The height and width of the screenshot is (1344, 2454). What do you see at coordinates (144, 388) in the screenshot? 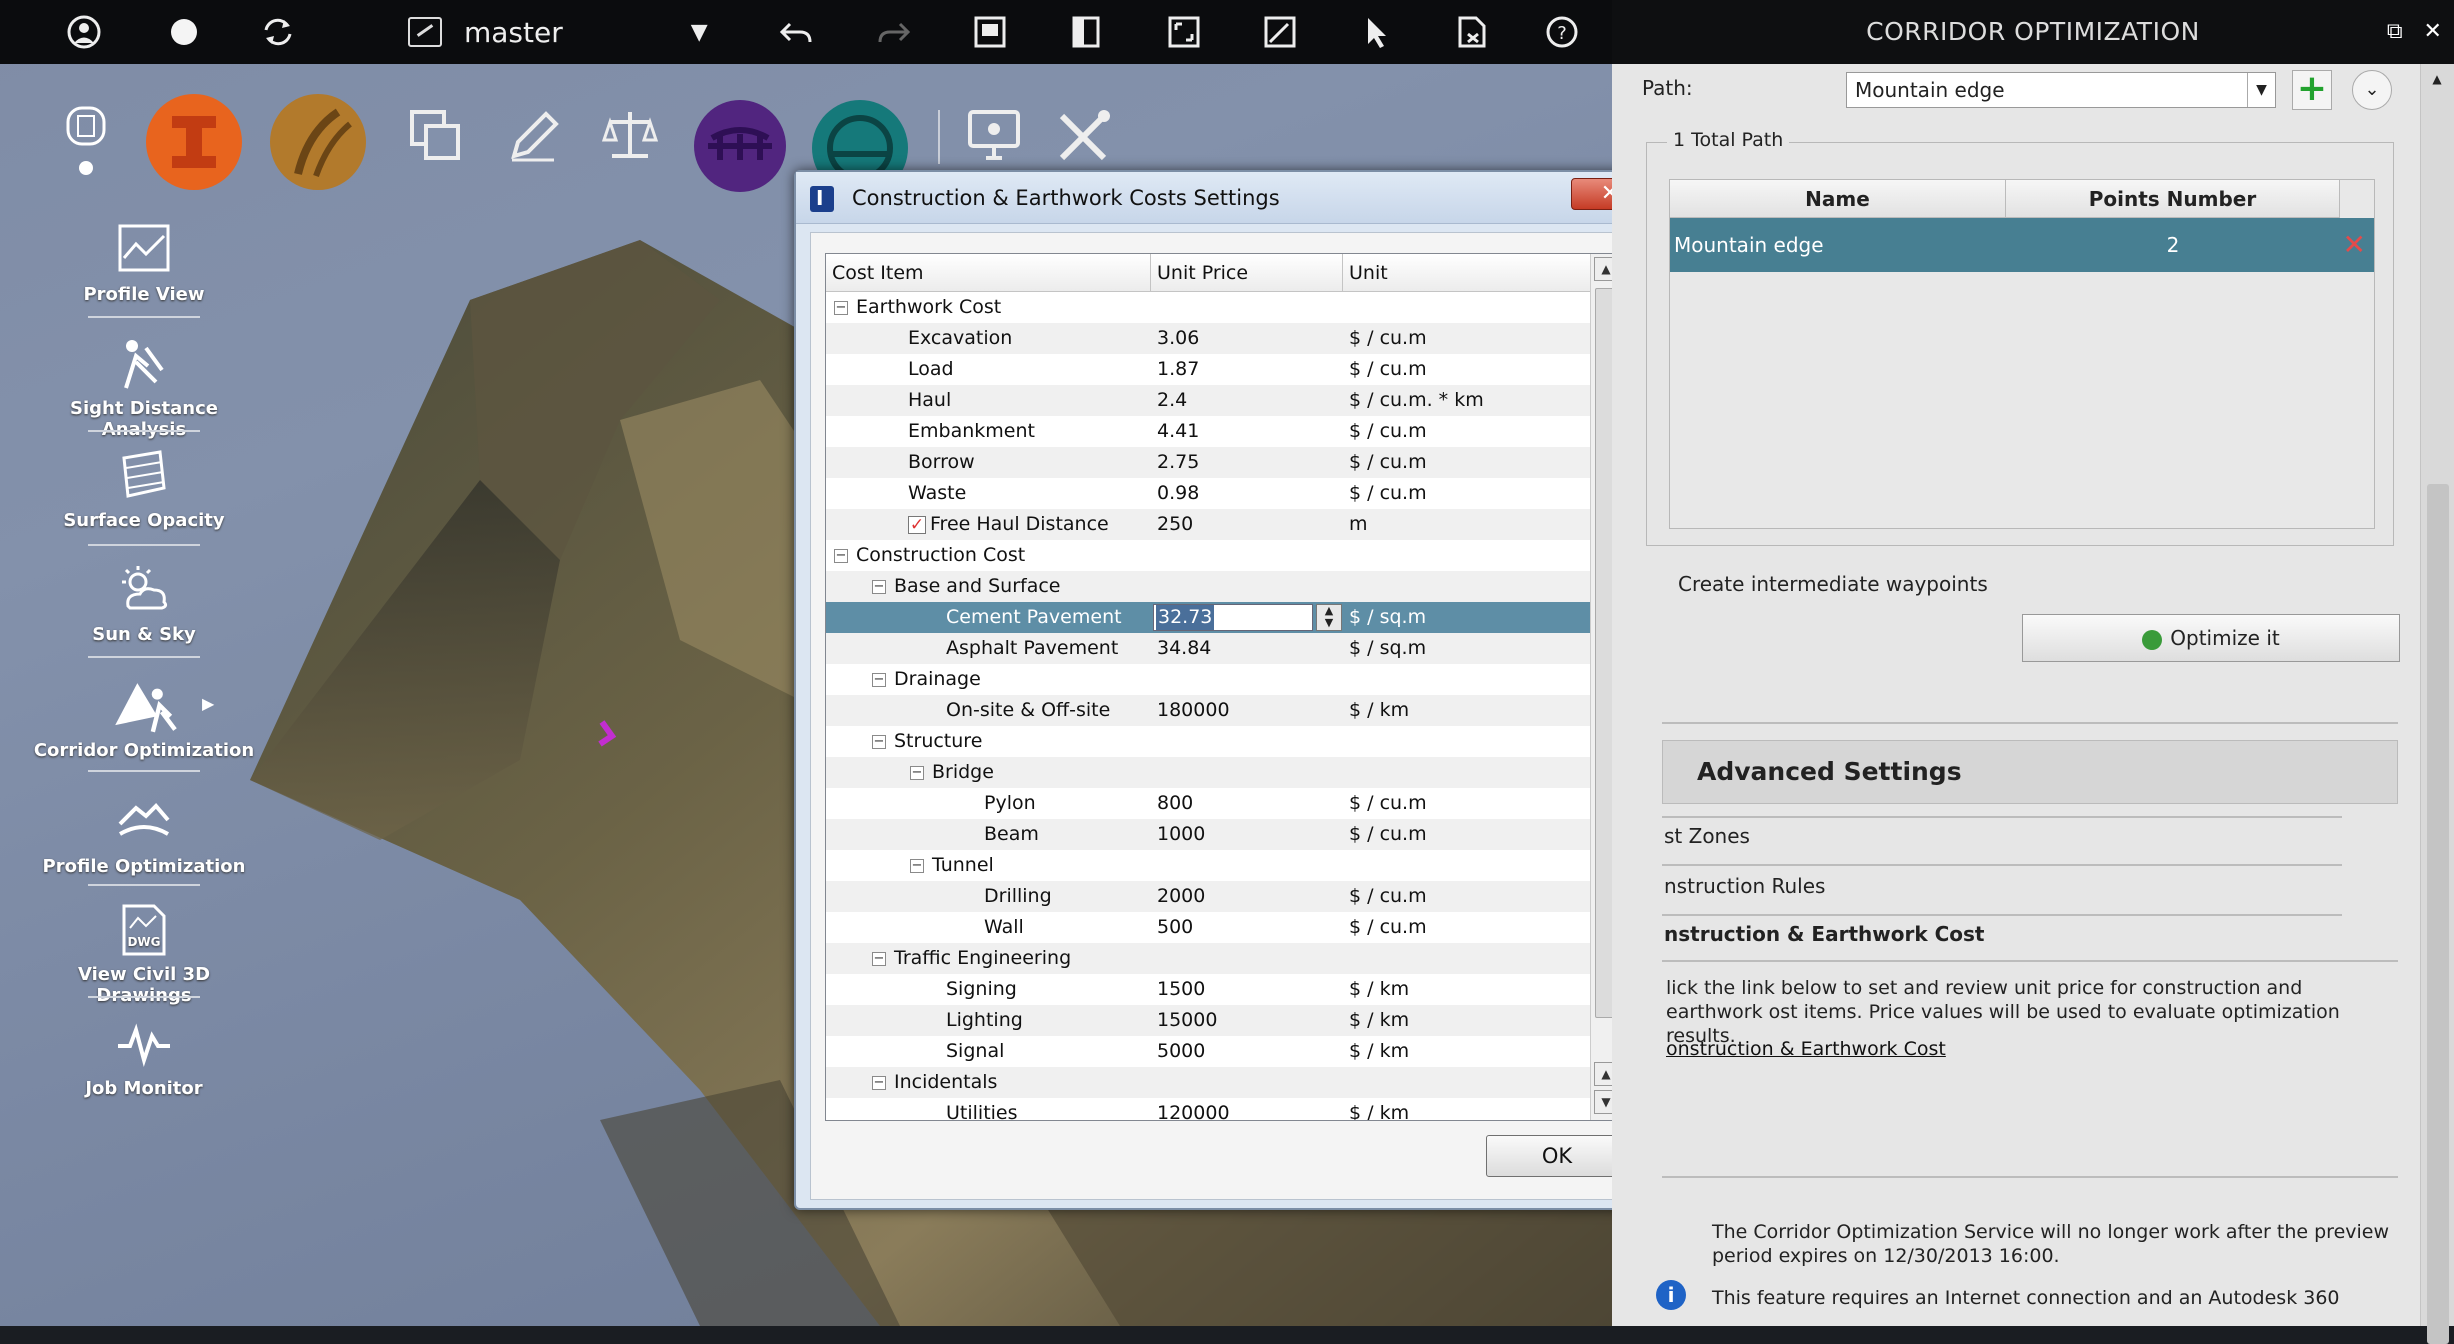
I see `nav-sight-distance-analysis: Sight Distance Analysis` at bounding box center [144, 388].